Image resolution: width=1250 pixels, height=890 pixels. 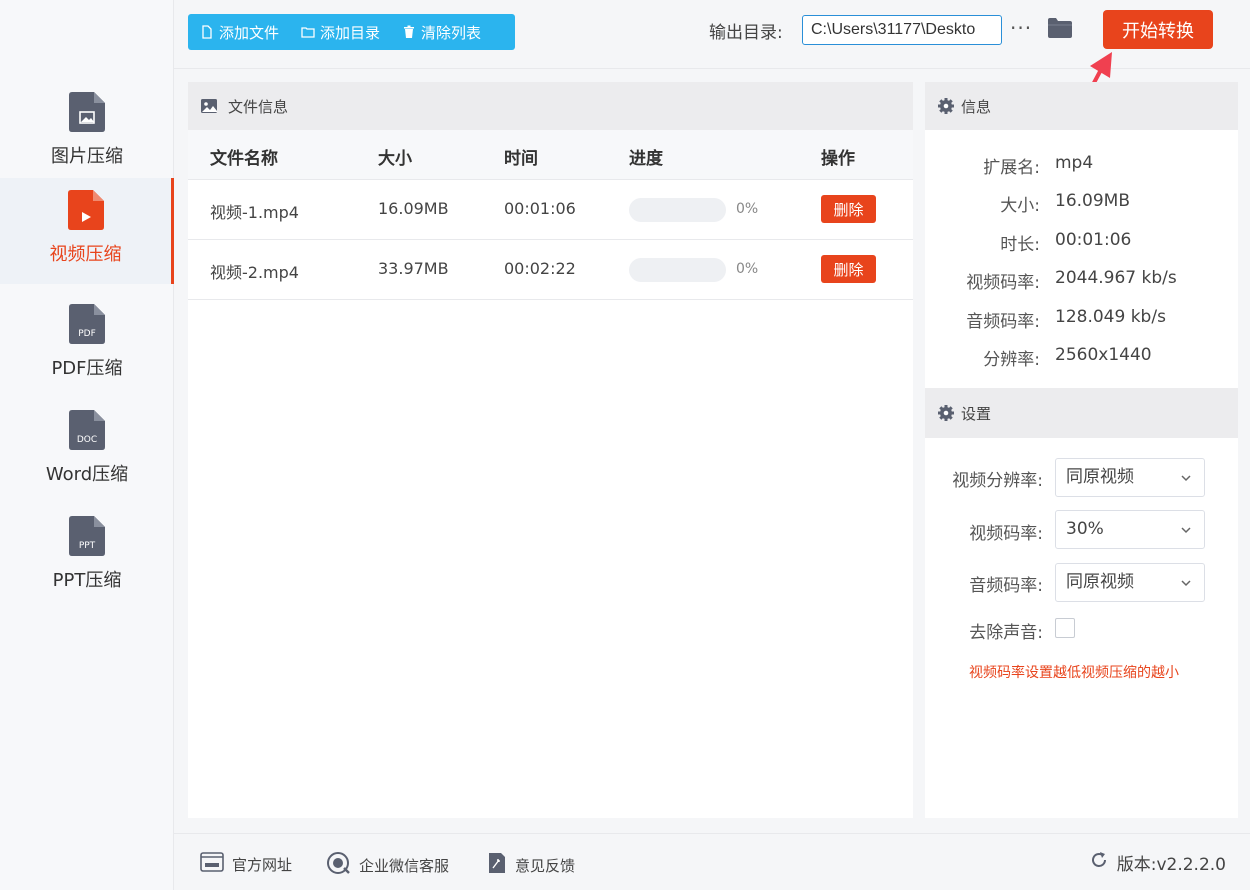 I want to click on wechat-support-link: 企业微信客服, so click(x=388, y=865).